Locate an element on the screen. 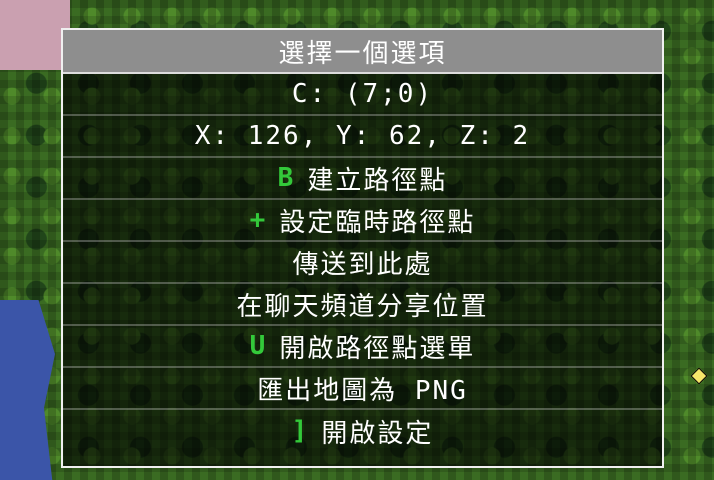 This screenshot has height=480, width=714. menu-title: 選擇一個選項 is located at coordinates (362, 52).